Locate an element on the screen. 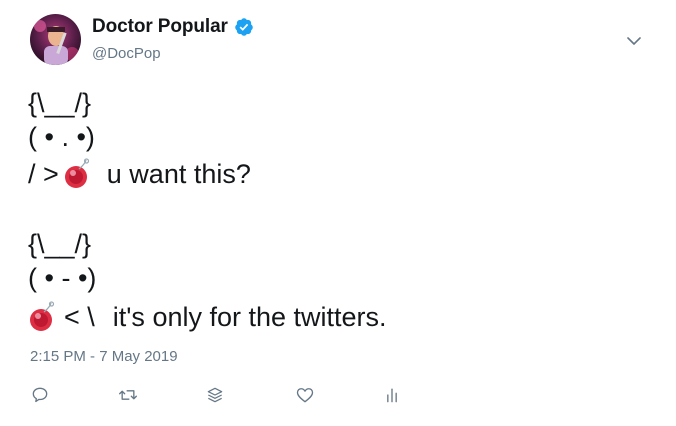 This screenshot has width=676, height=426. heart-icon is located at coordinates (305, 395).